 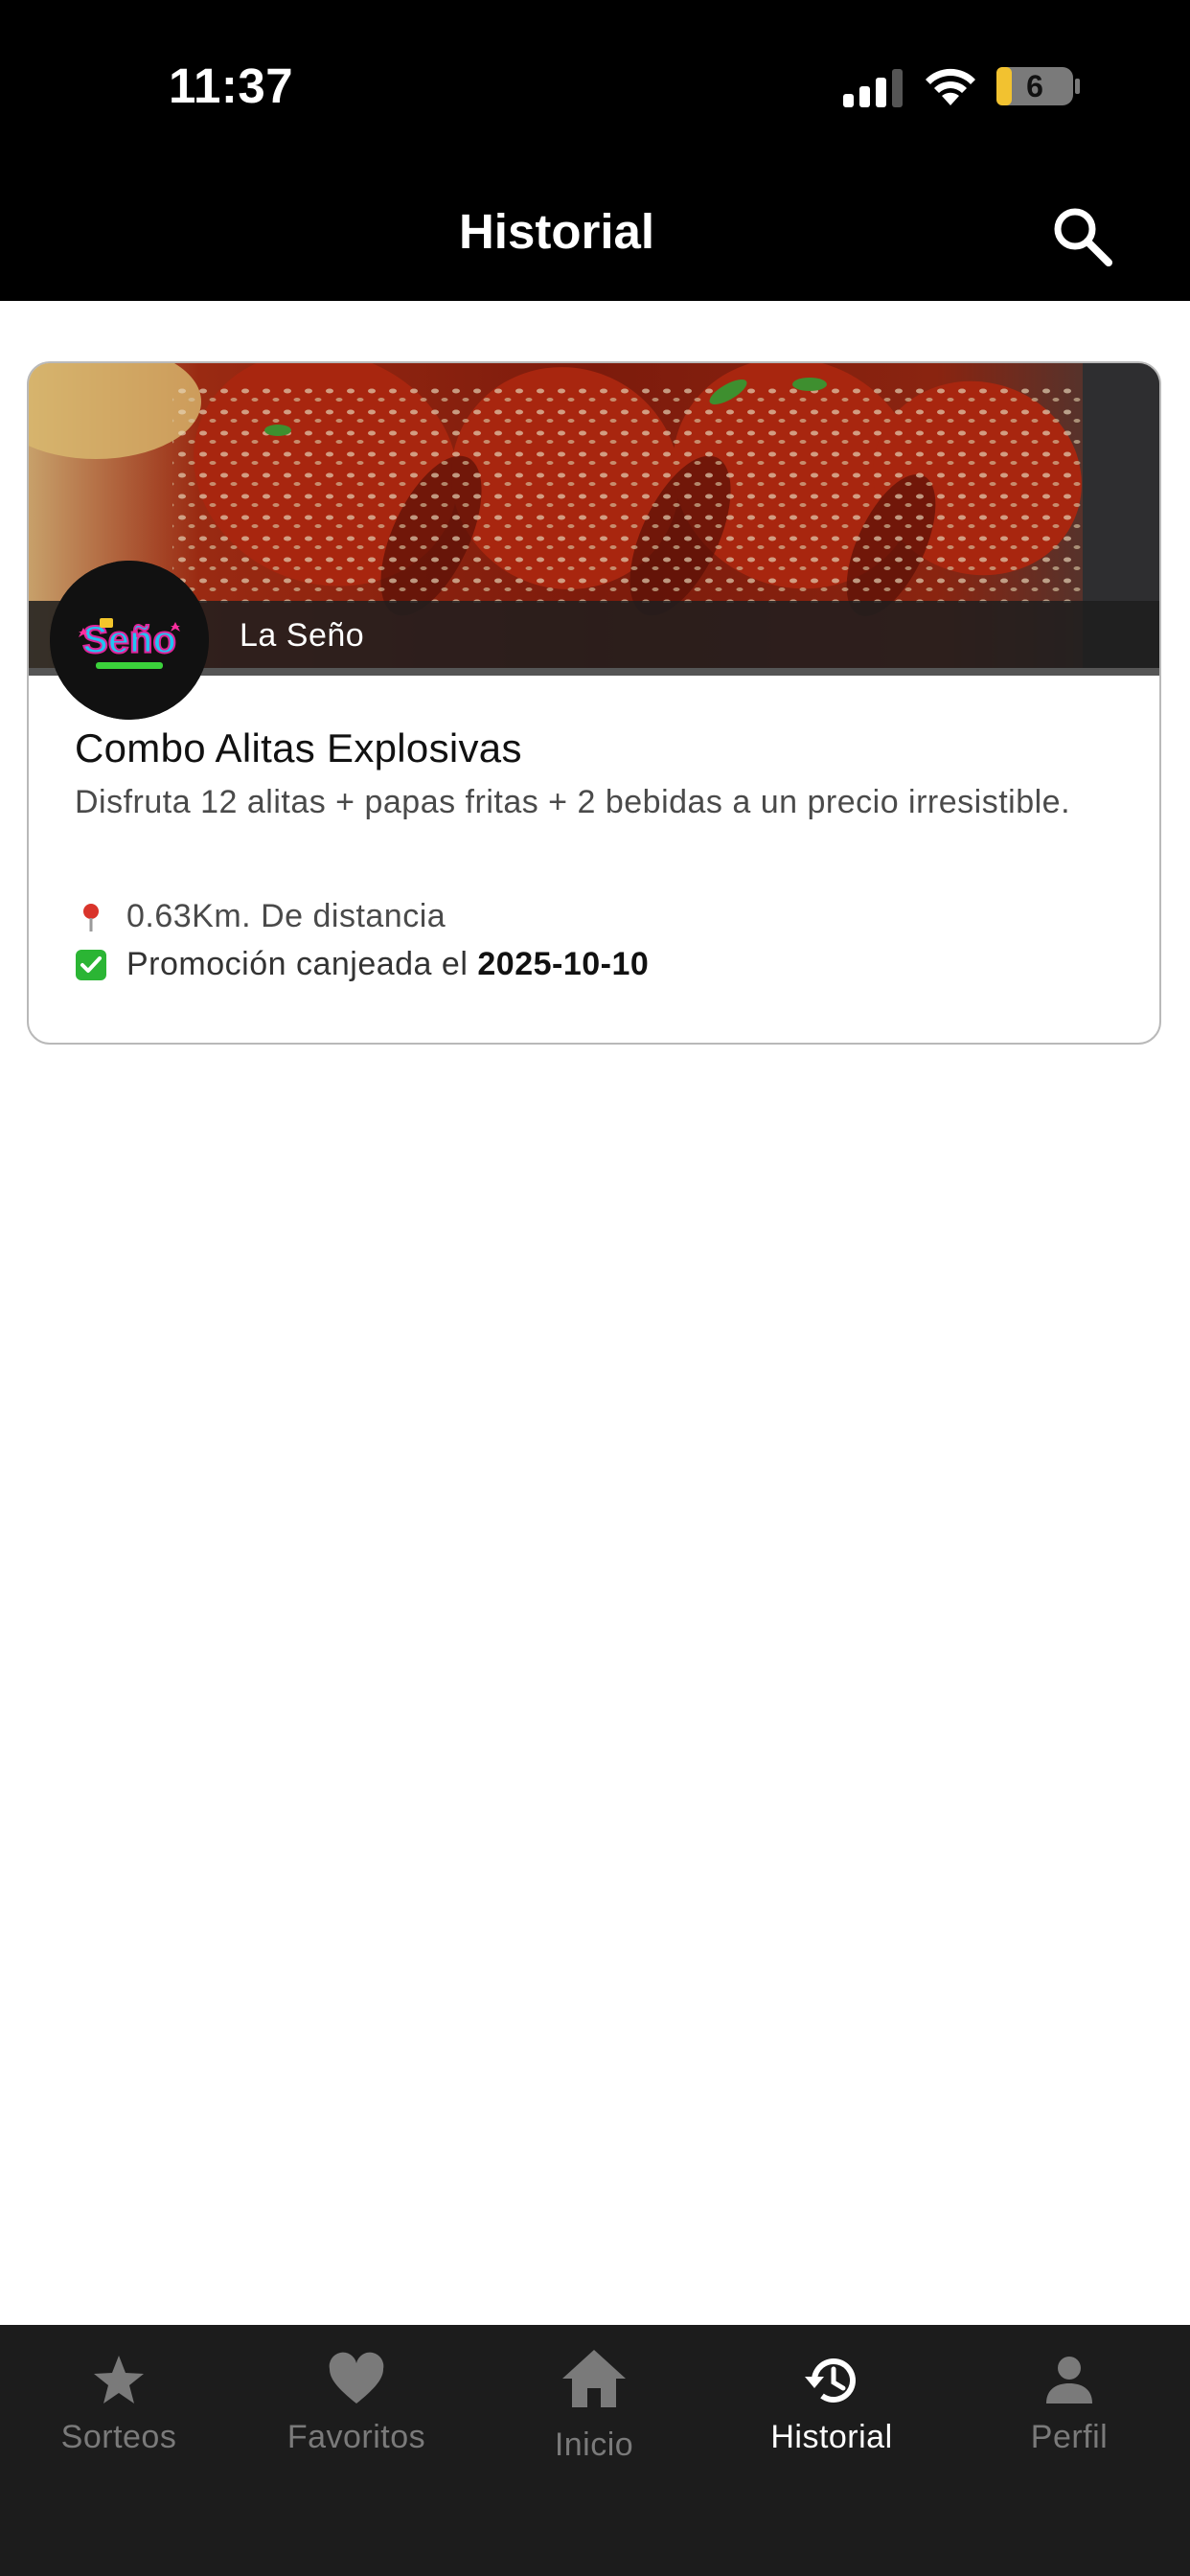 What do you see at coordinates (119, 2380) in the screenshot?
I see `star-icon` at bounding box center [119, 2380].